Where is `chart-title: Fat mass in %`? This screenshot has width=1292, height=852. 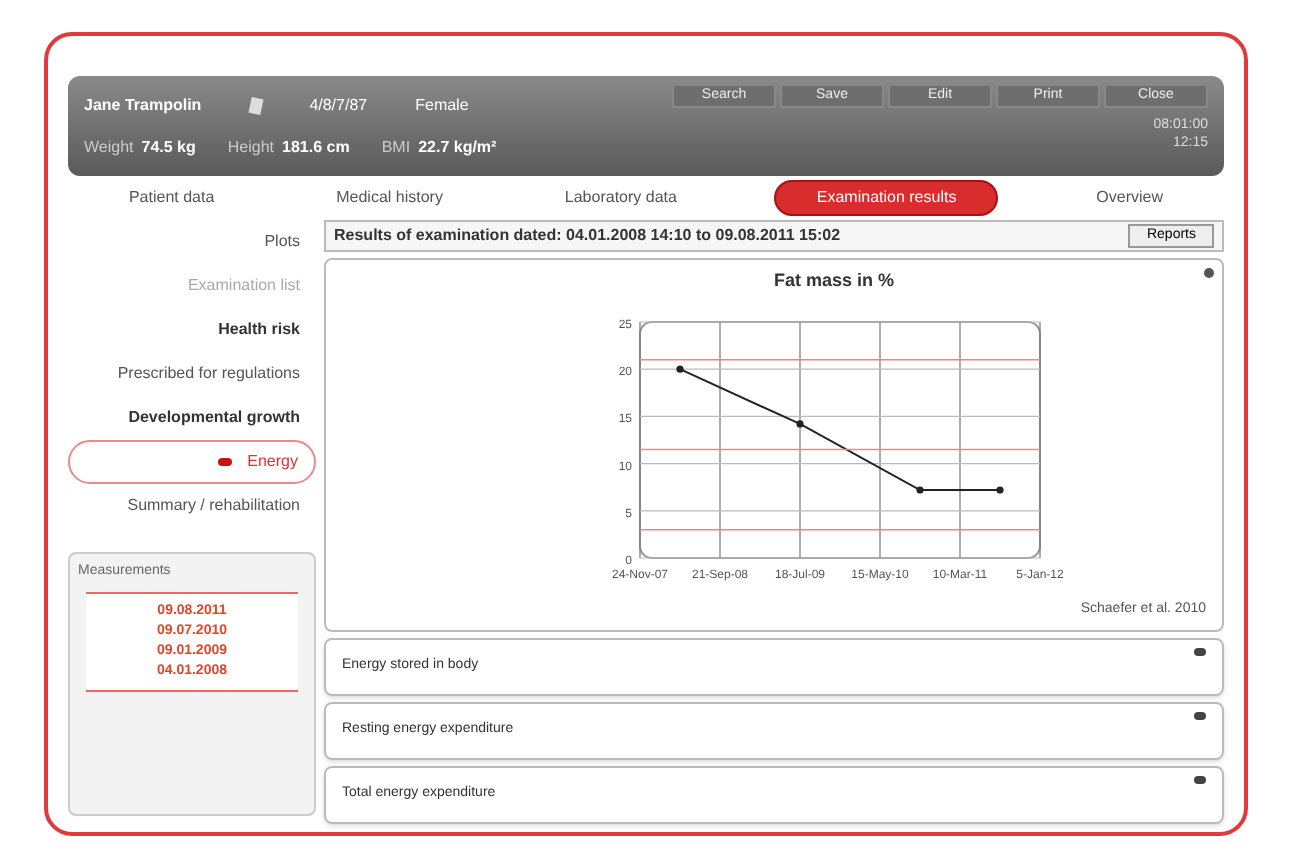 chart-title: Fat mass in % is located at coordinates (834, 280).